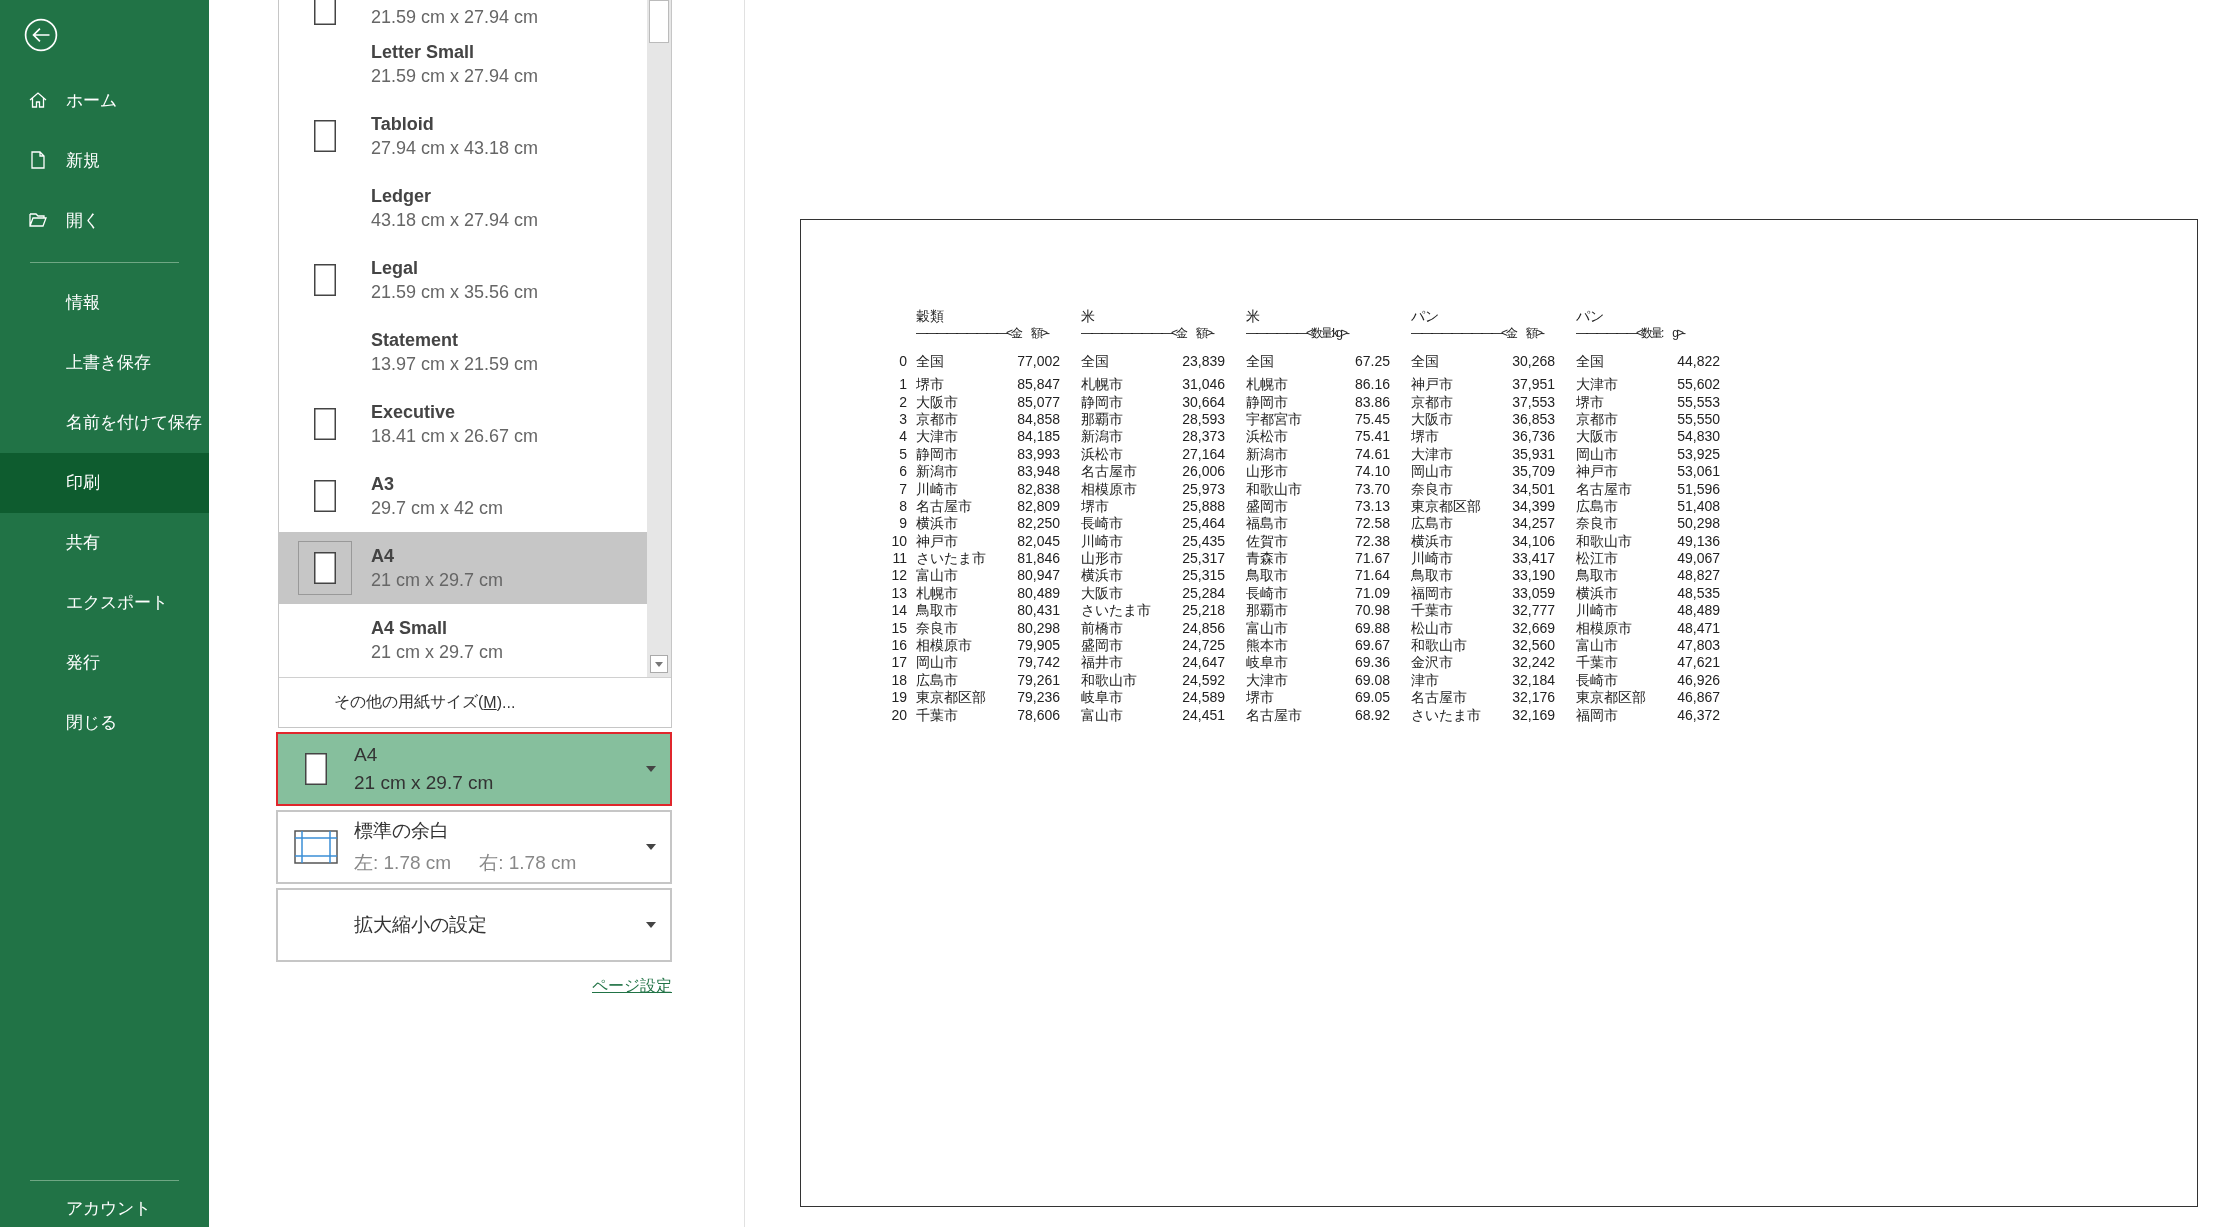  I want to click on paper-size-option: Tabloid 27.94 cm x 43.18 cm, so click(463, 136).